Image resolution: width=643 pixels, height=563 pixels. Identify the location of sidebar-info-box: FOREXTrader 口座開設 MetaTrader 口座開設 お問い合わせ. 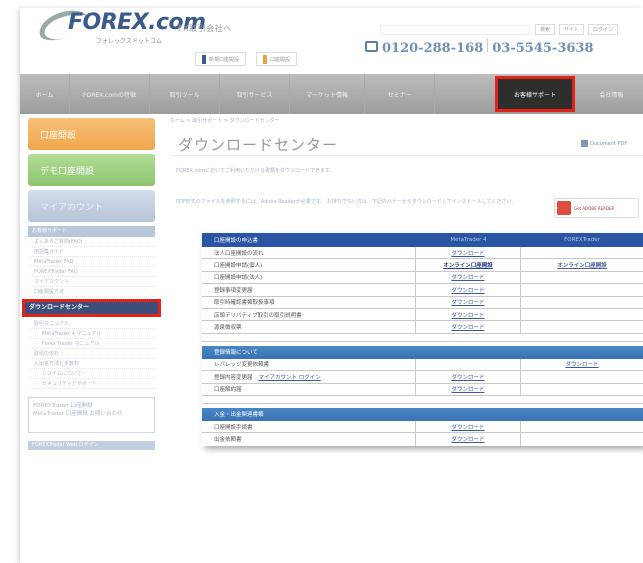
(91, 415).